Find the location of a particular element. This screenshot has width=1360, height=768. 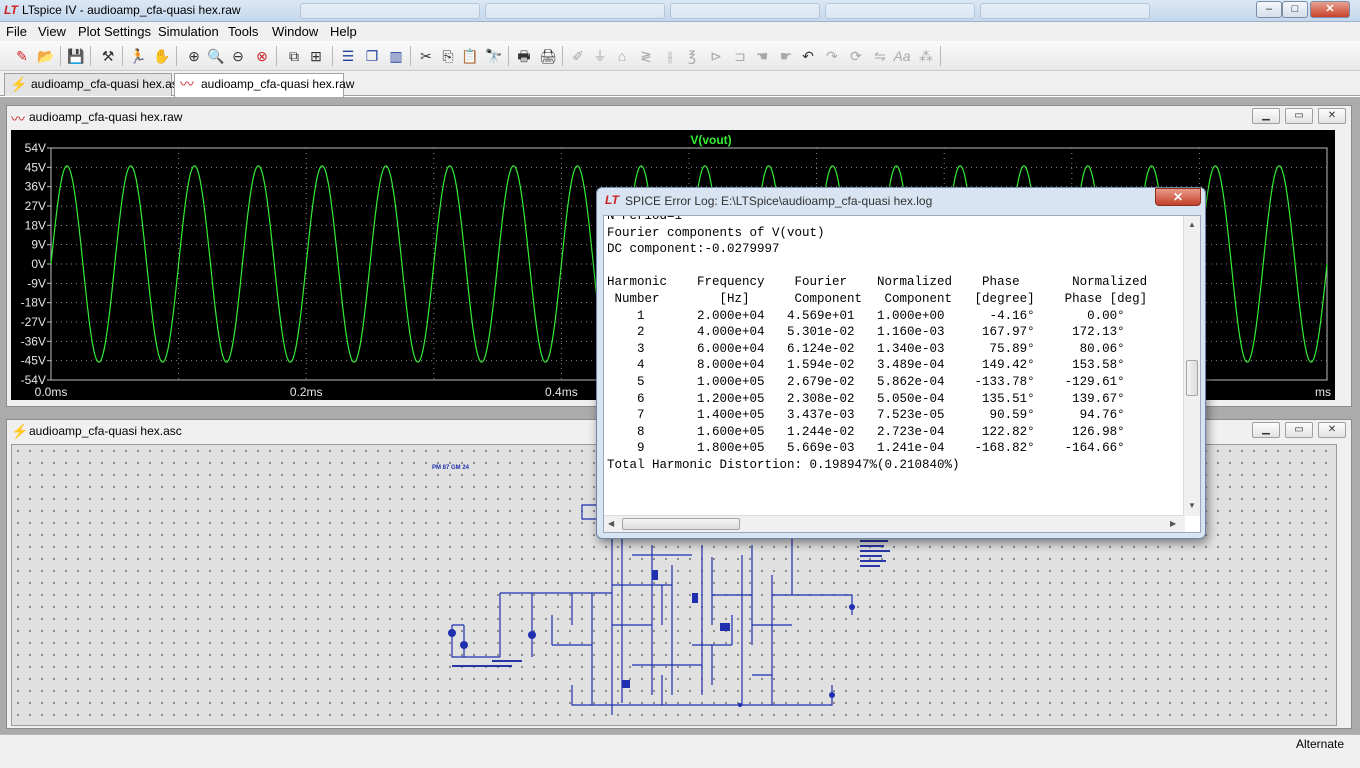

undo-icon: ↶ is located at coordinates (808, 56).